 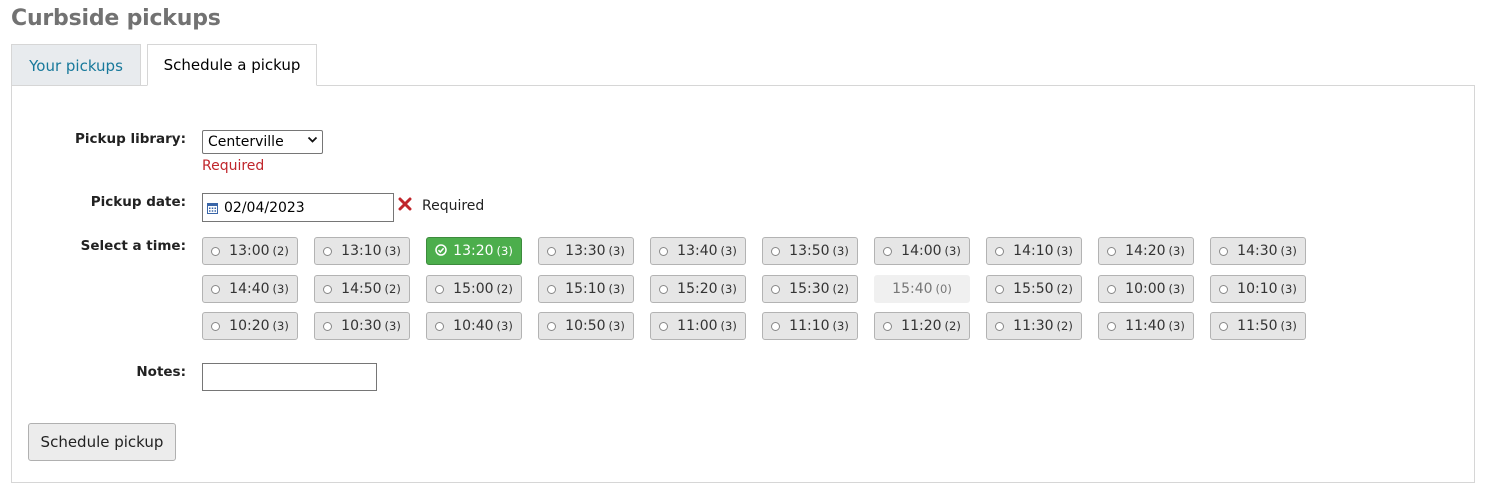 I want to click on pickup-date-input: 02/04/2023, so click(x=298, y=207).